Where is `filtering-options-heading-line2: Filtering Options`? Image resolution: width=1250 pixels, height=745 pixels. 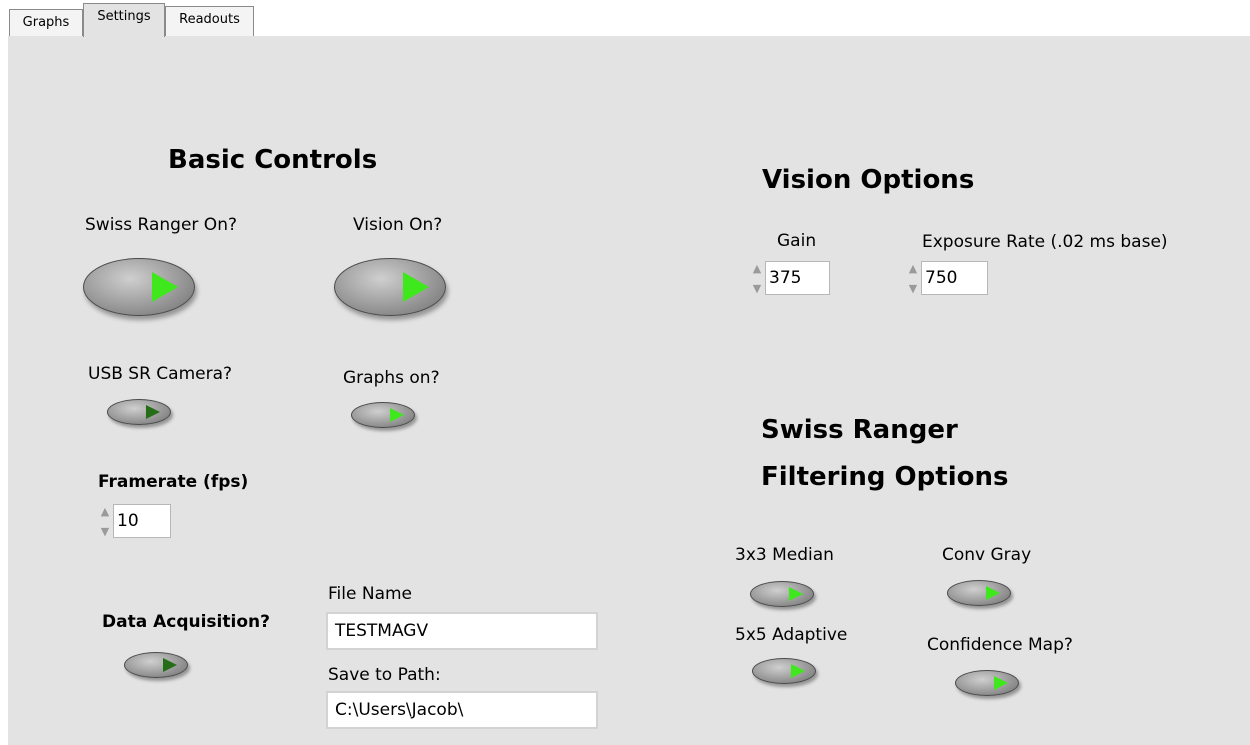
filtering-options-heading-line2: Filtering Options is located at coordinates (885, 477).